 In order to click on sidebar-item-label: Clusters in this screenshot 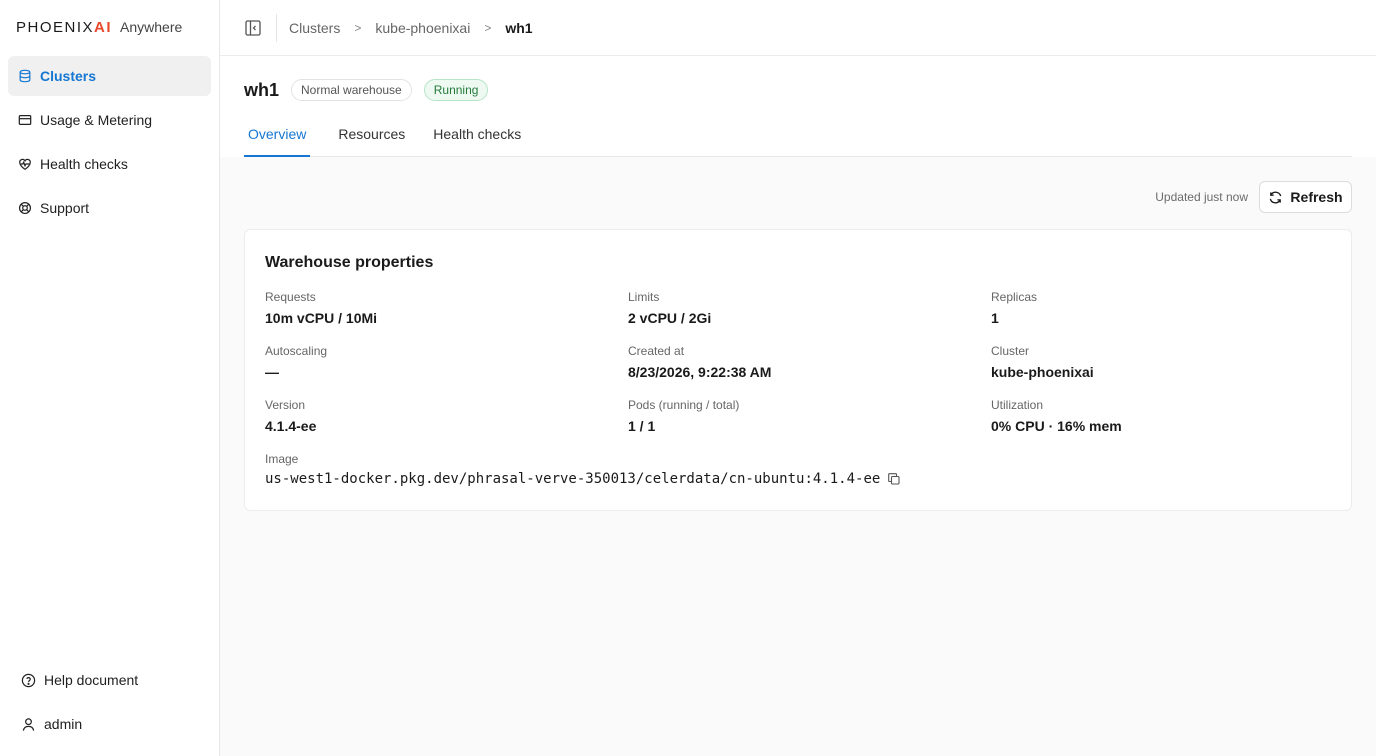, I will do `click(68, 76)`.